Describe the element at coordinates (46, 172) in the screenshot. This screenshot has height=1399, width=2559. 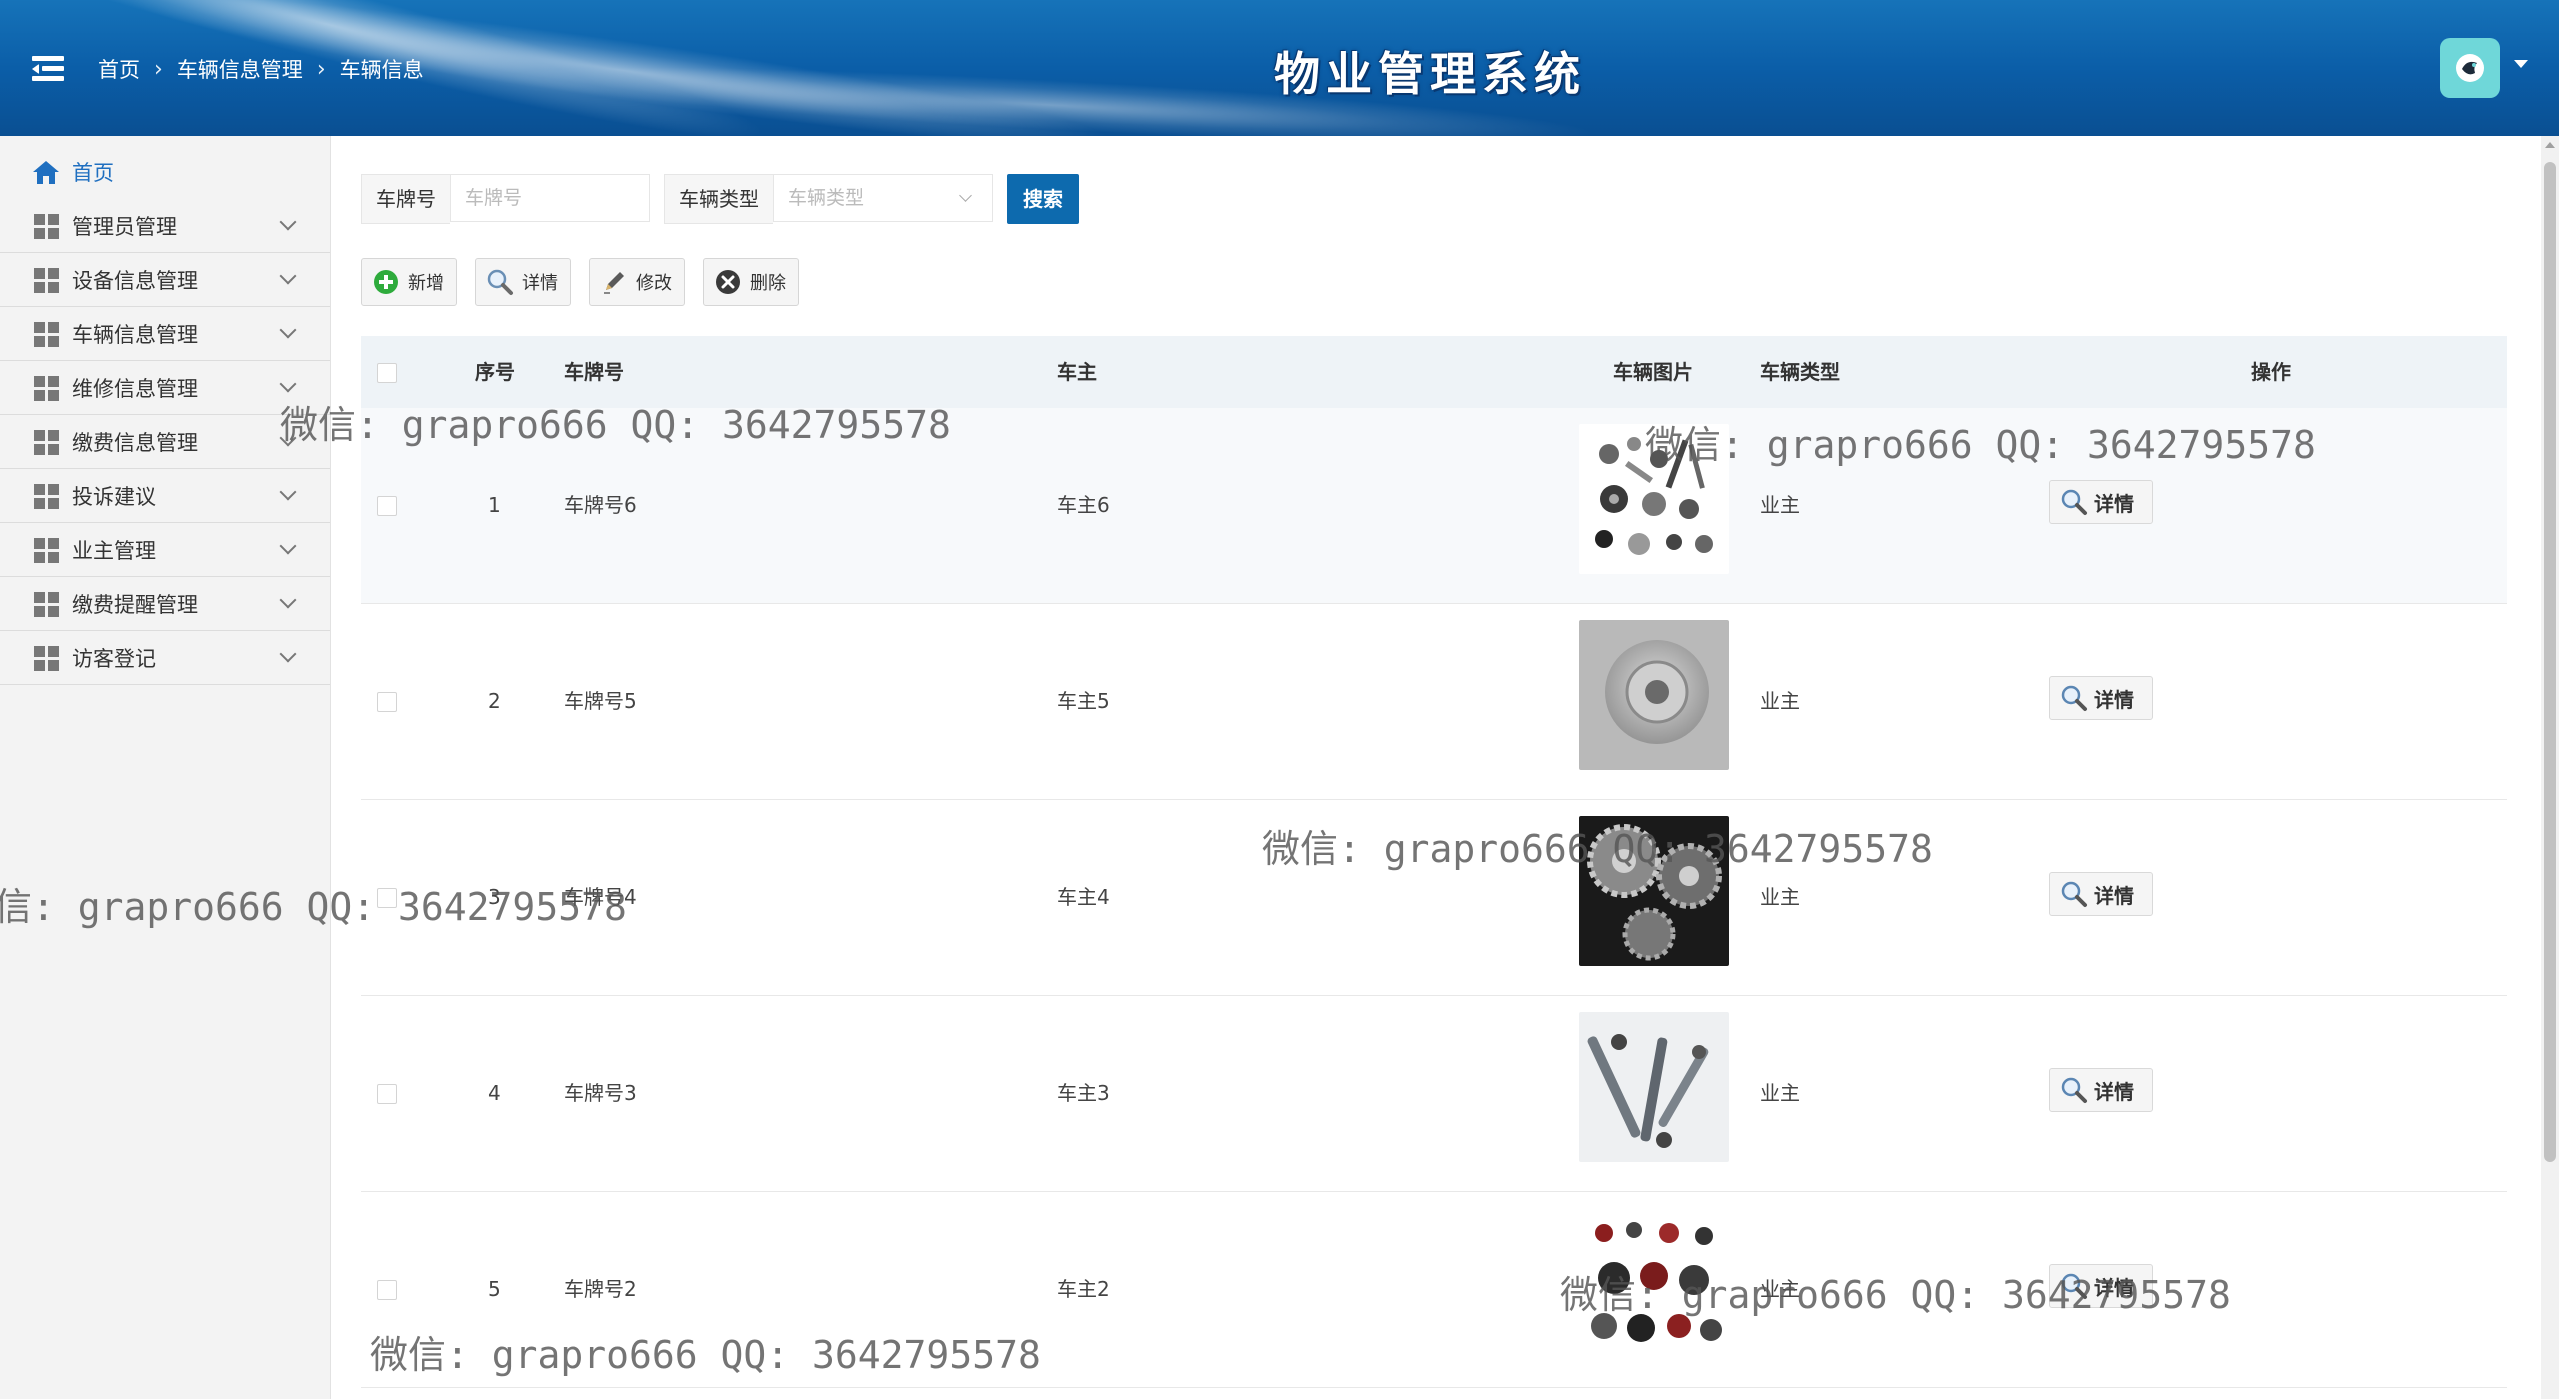
I see `home-icon` at that location.